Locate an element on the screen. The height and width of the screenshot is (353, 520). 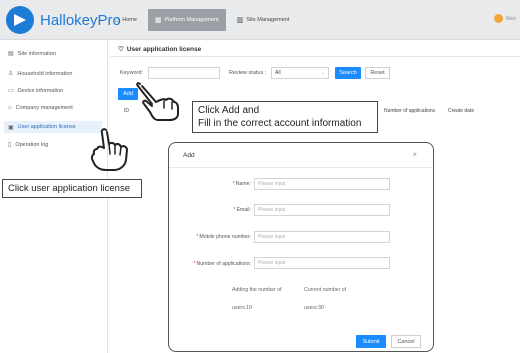
sidebar-item-label: Site information is located at coordinates (36, 53).